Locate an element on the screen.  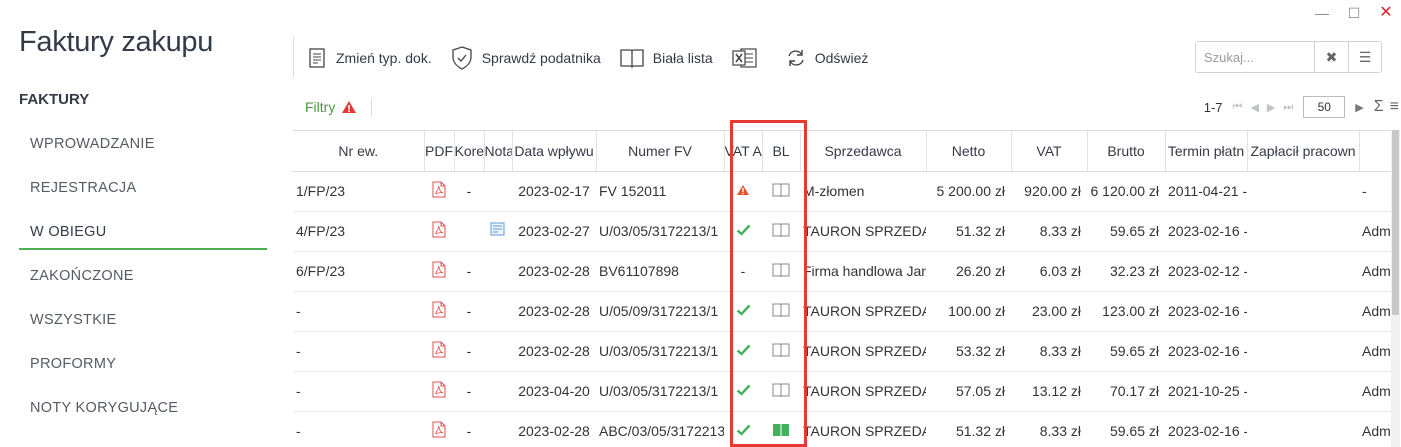
cell-vat-status is located at coordinates (743, 231).